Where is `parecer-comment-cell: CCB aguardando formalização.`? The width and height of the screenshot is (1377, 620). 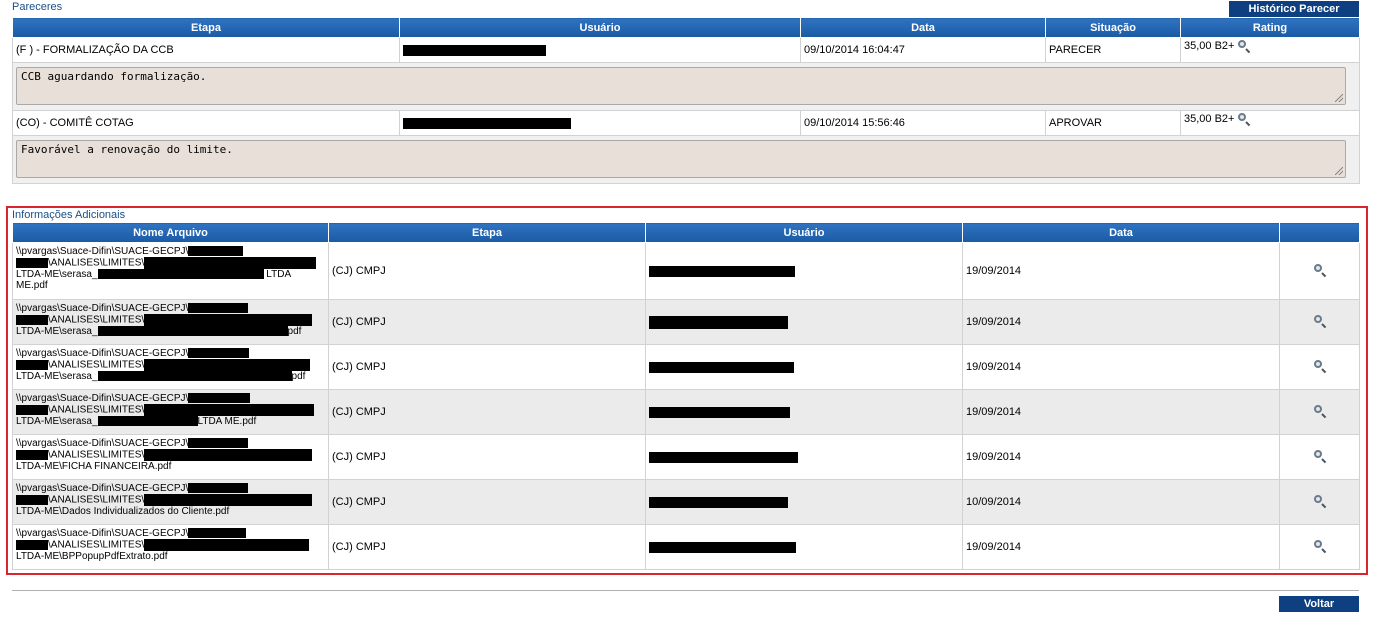
parecer-comment-cell: CCB aguardando formalização. is located at coordinates (686, 86).